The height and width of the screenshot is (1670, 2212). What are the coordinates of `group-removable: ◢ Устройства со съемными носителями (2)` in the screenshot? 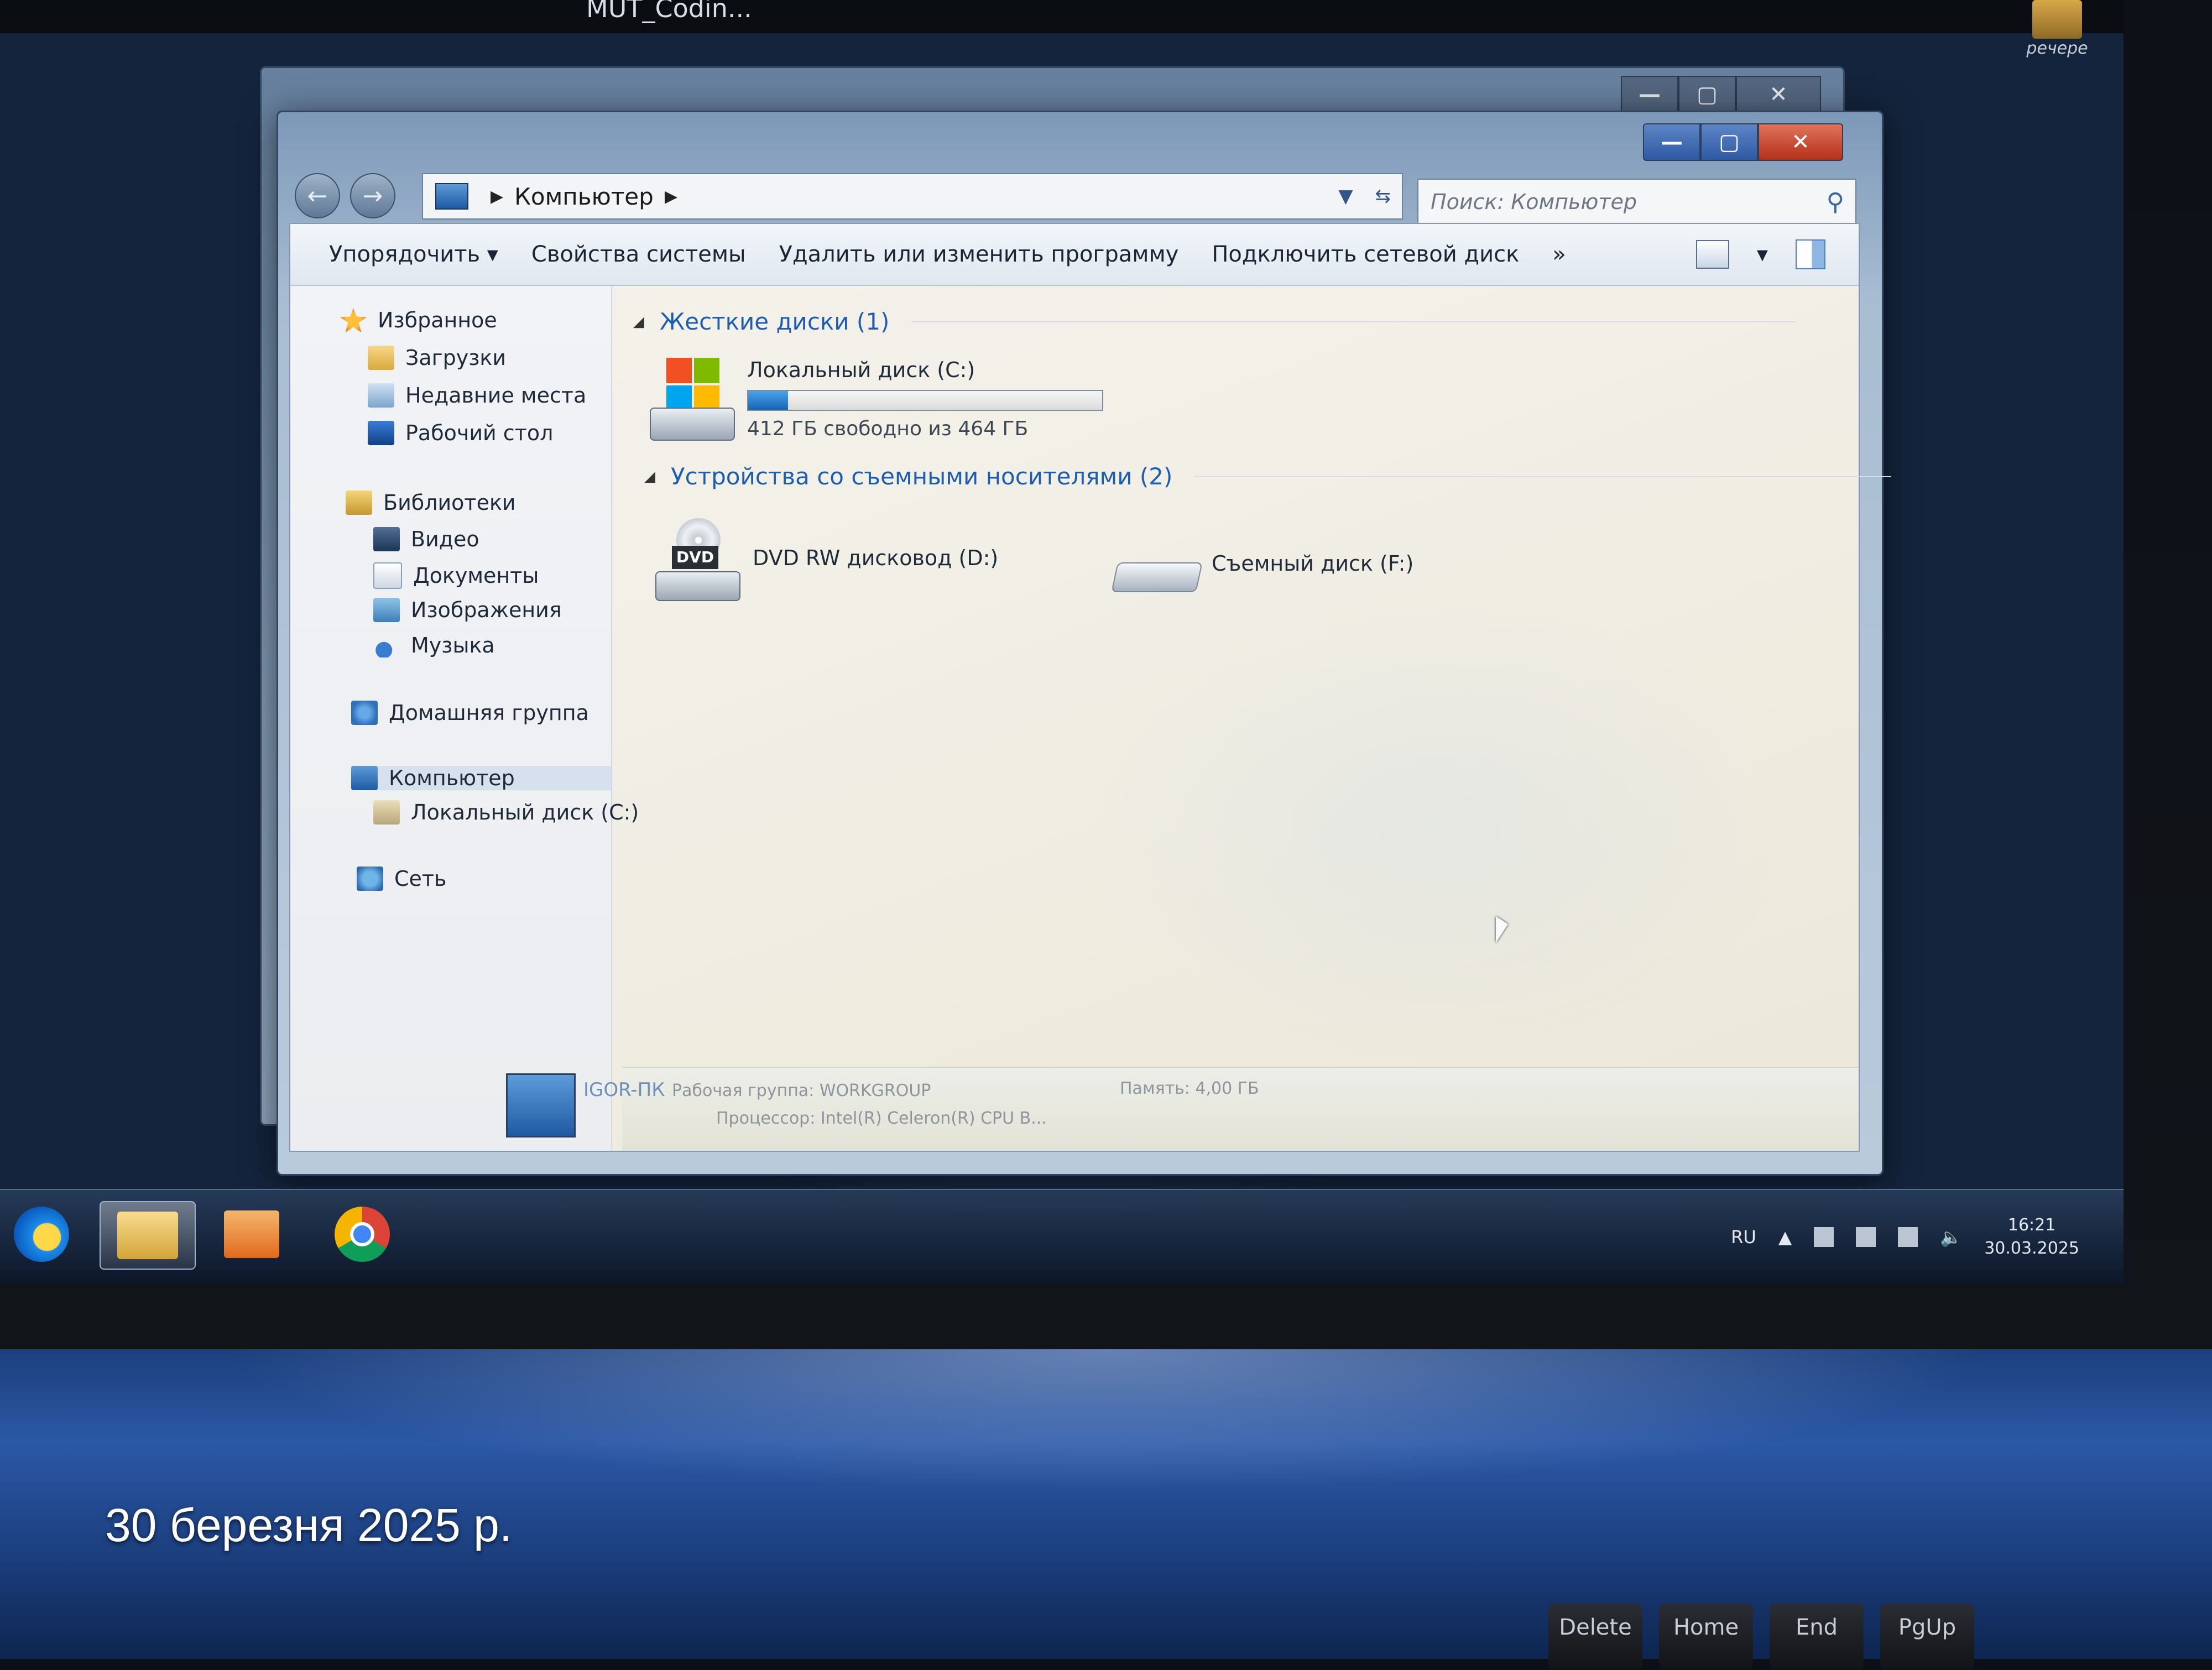 It's located at (1268, 477).